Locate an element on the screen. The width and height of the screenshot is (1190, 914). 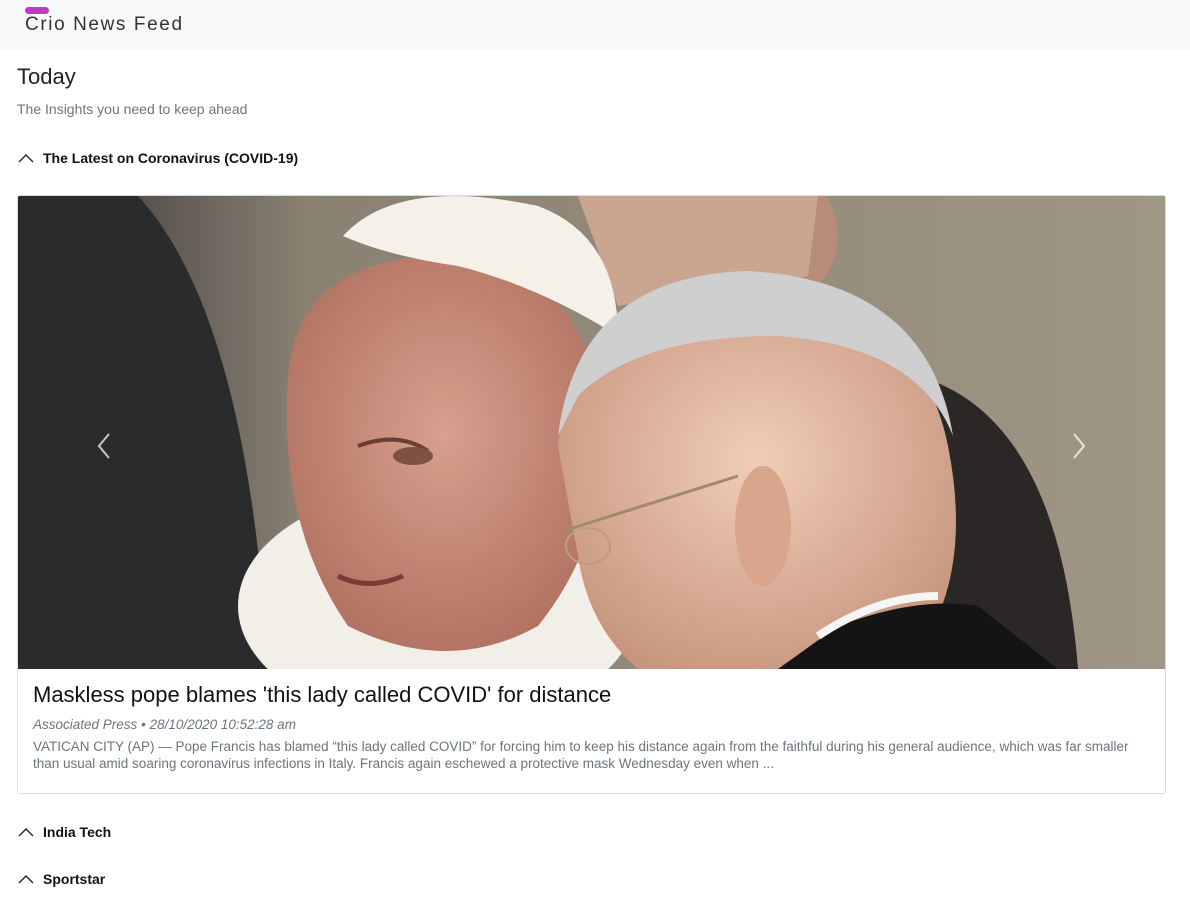
chevron-right-icon is located at coordinates (1079, 446).